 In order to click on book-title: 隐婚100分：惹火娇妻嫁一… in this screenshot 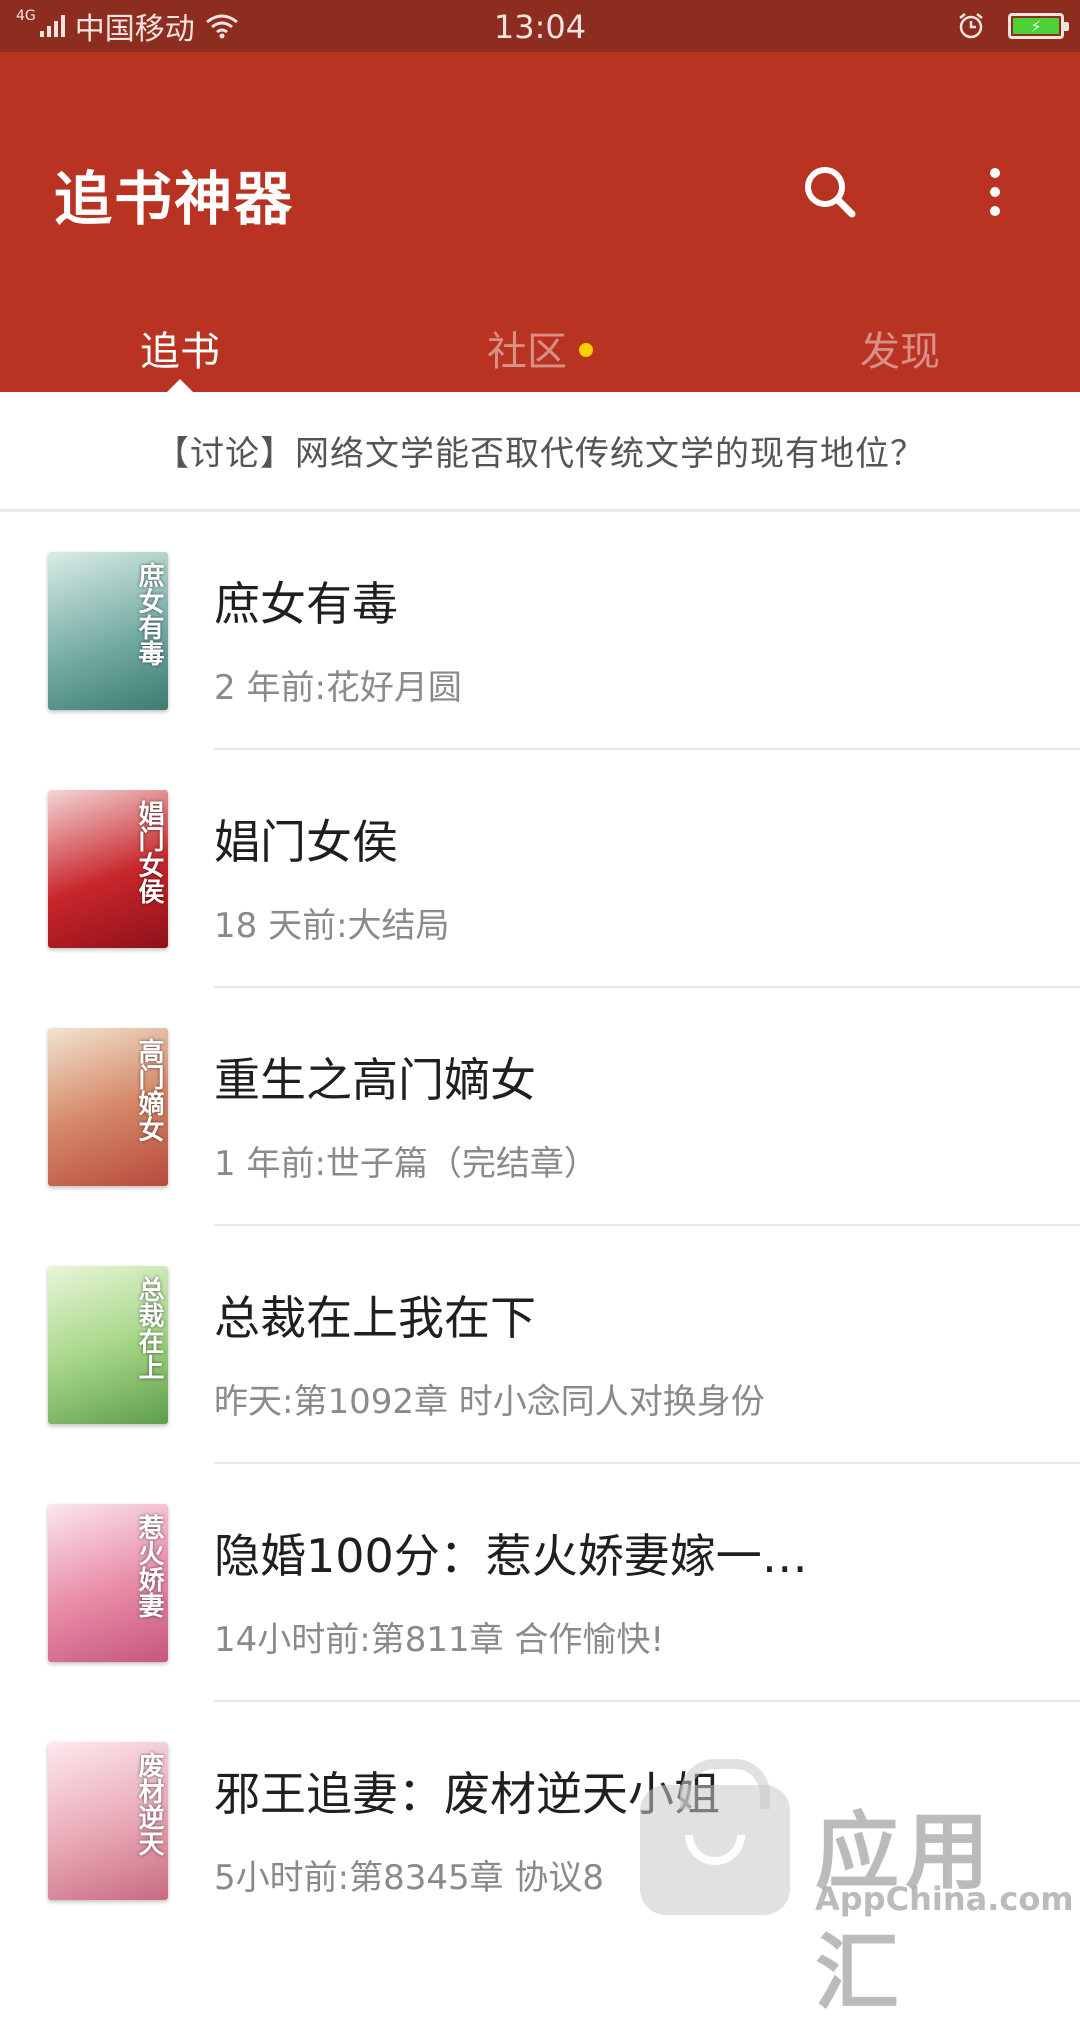, I will do `click(511, 1556)`.